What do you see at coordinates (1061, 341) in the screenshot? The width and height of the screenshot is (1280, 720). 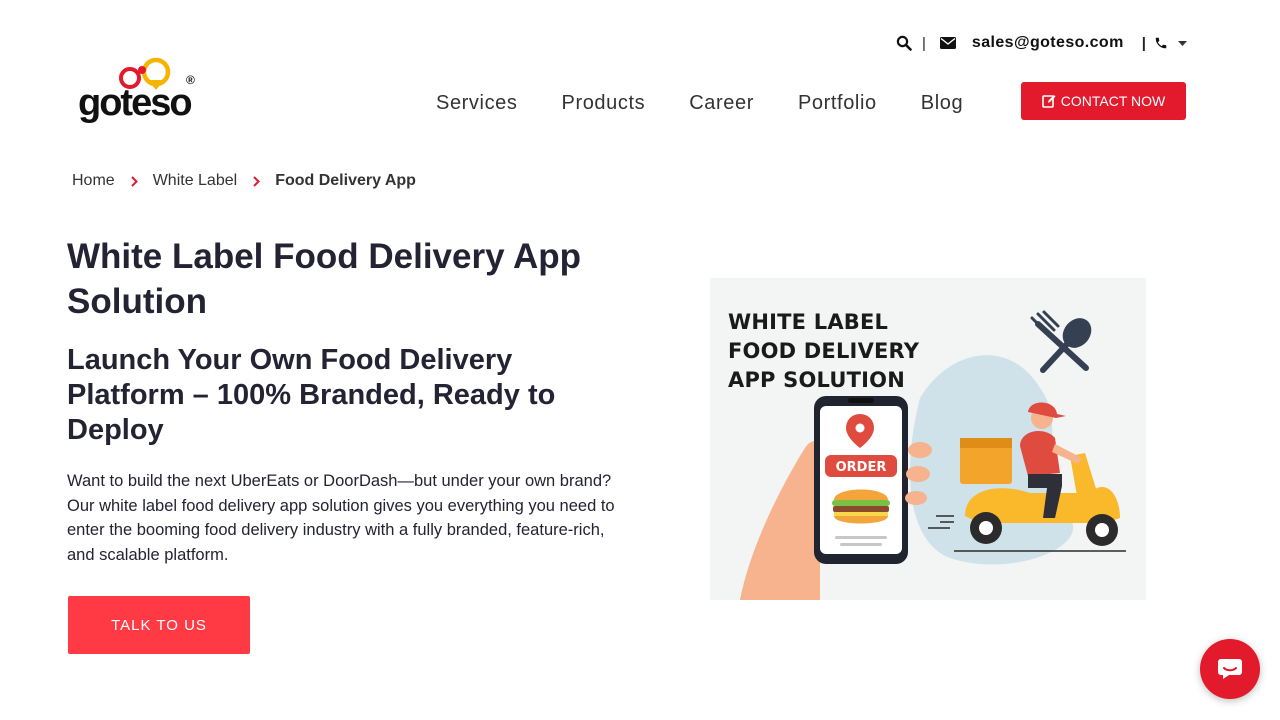 I see `fork-spoon-icon` at bounding box center [1061, 341].